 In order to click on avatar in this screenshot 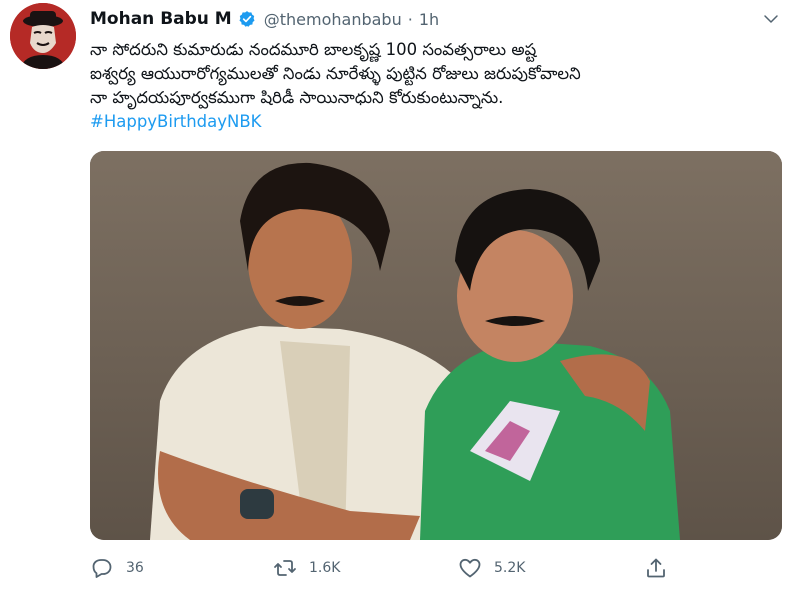, I will do `click(43, 36)`.